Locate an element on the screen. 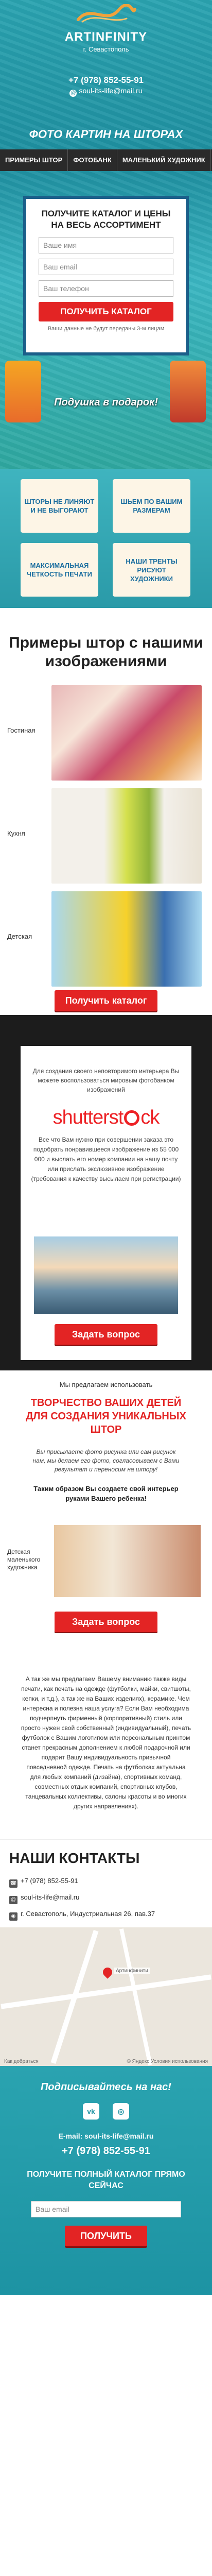 The height and width of the screenshot is (2576, 212). map-directions-link: Как добраться is located at coordinates (21, 2061).